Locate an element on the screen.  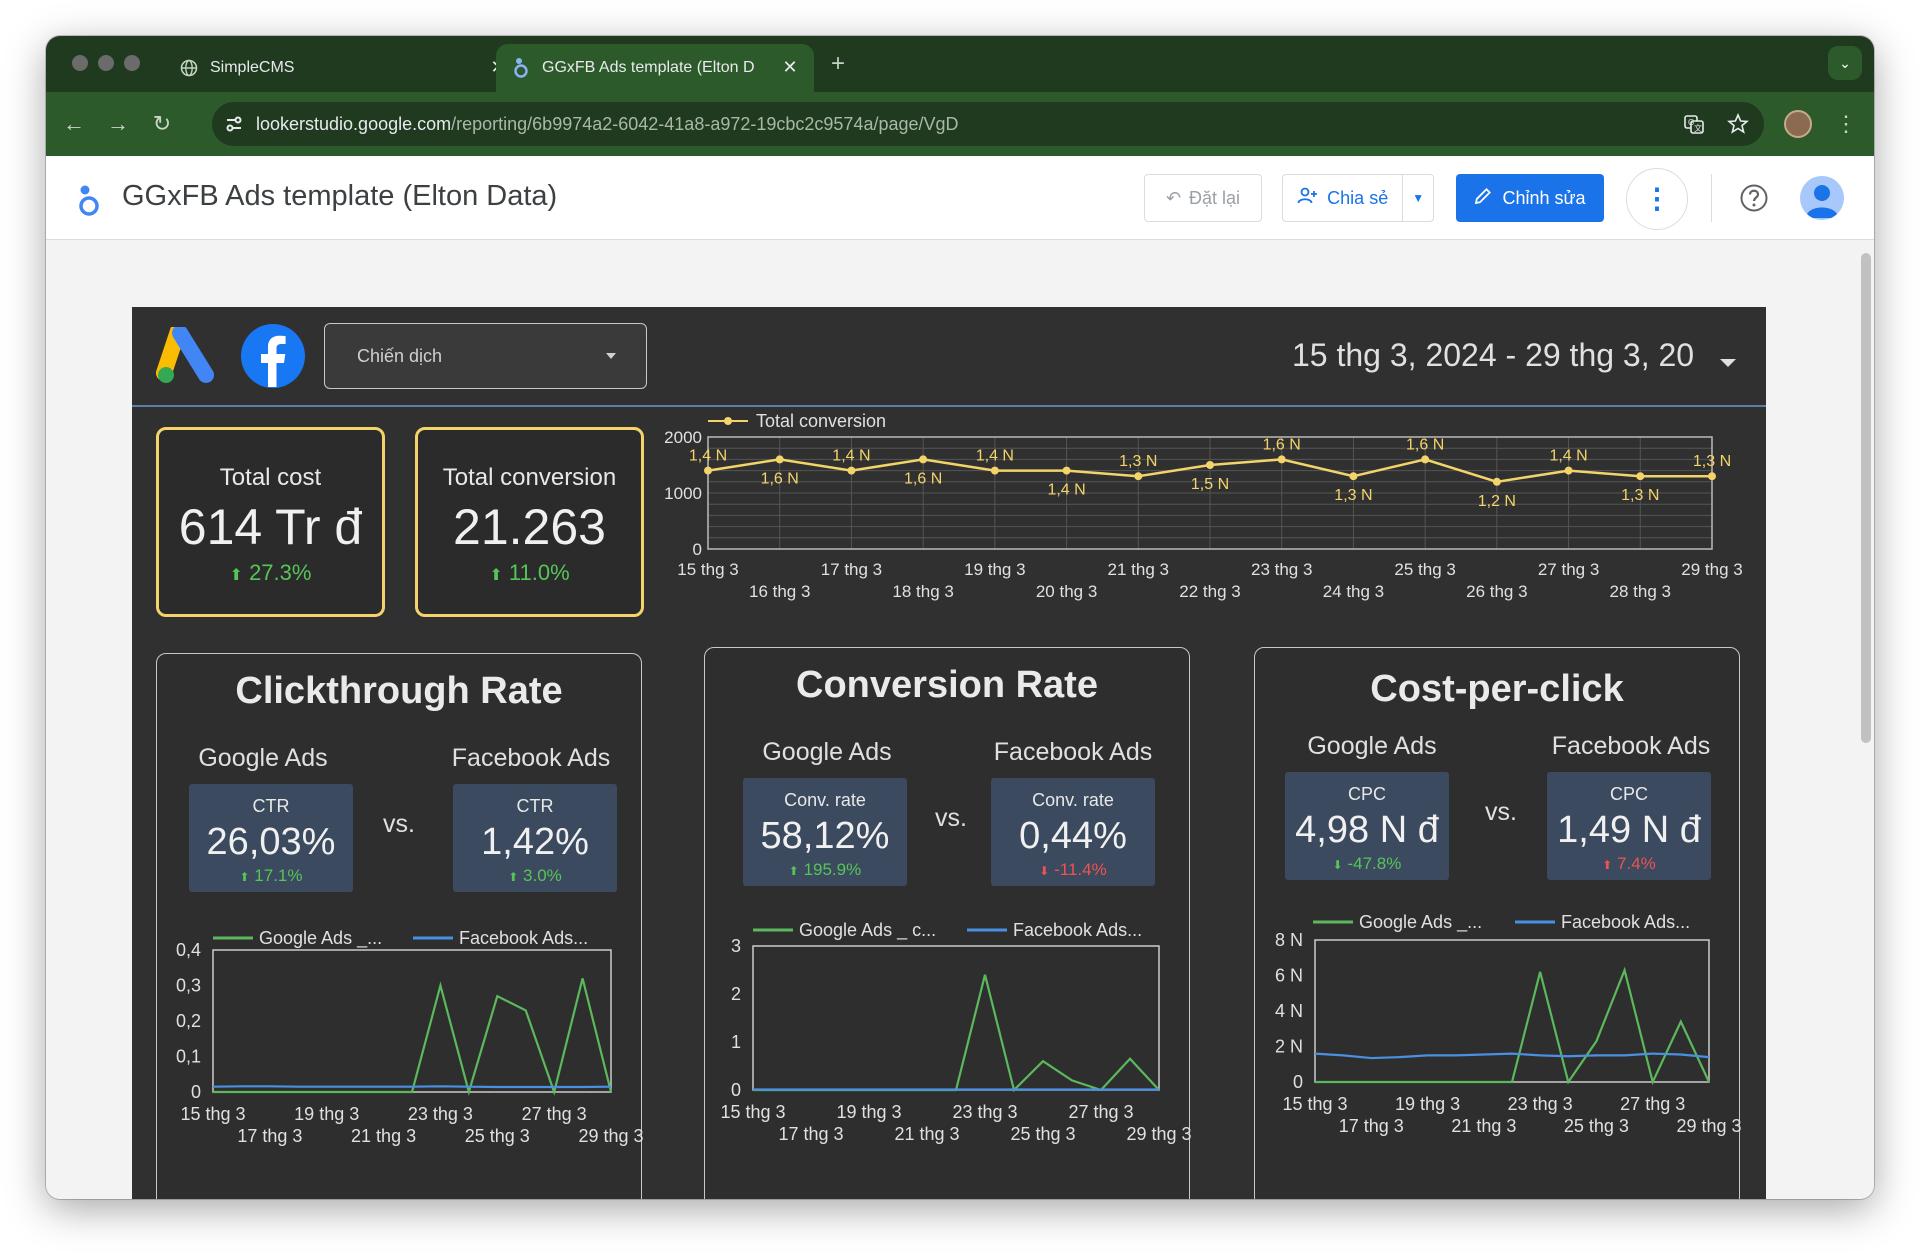
dropdown-caret-icon is located at coordinates (611, 356).